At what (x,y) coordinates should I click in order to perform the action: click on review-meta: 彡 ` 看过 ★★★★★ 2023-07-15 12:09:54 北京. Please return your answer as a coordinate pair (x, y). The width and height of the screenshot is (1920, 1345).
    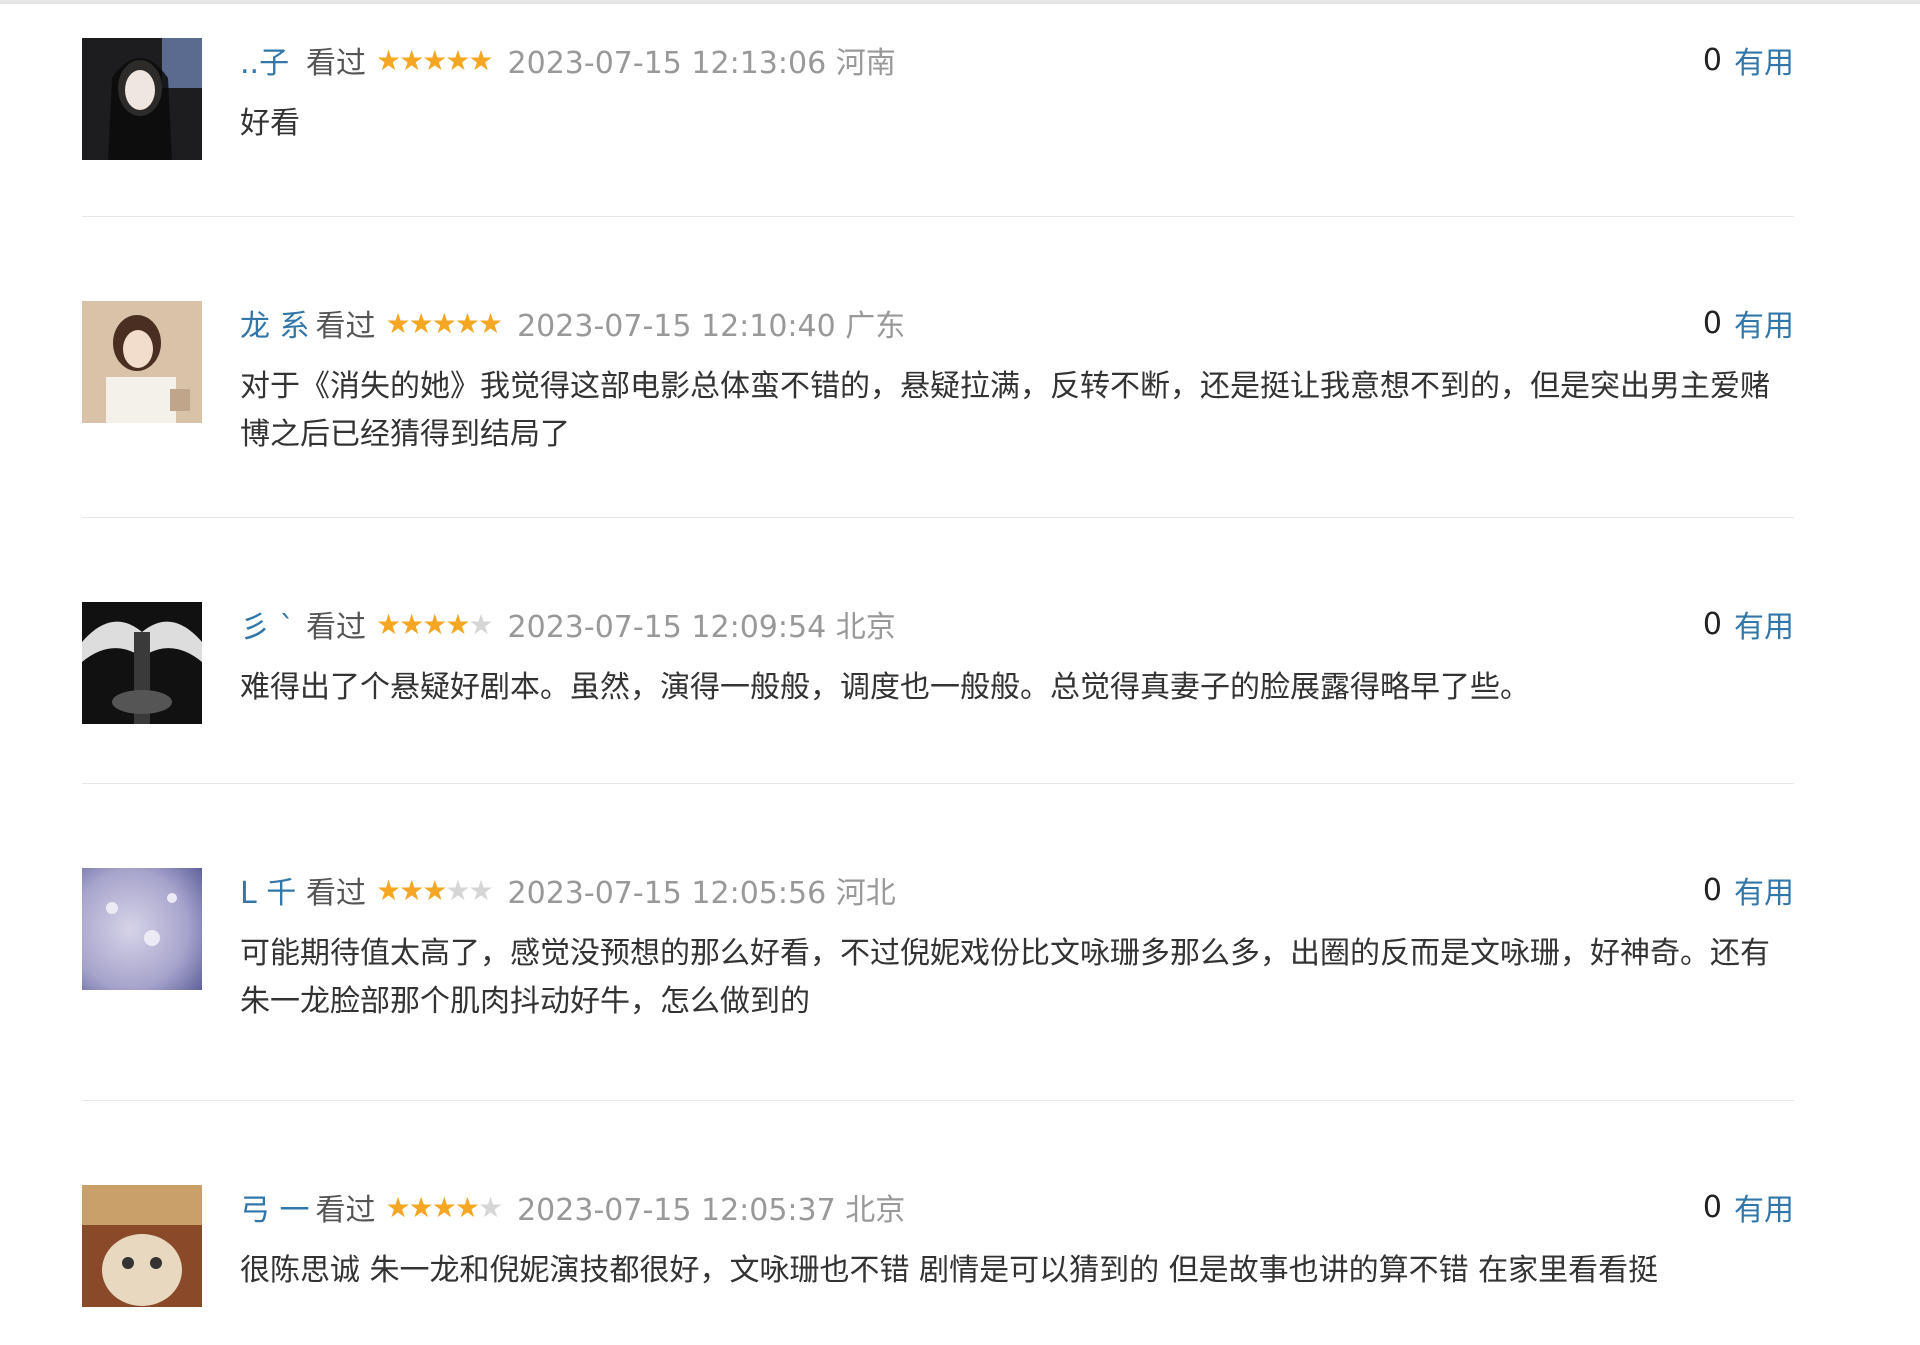
    Looking at the image, I should click on (1017, 624).